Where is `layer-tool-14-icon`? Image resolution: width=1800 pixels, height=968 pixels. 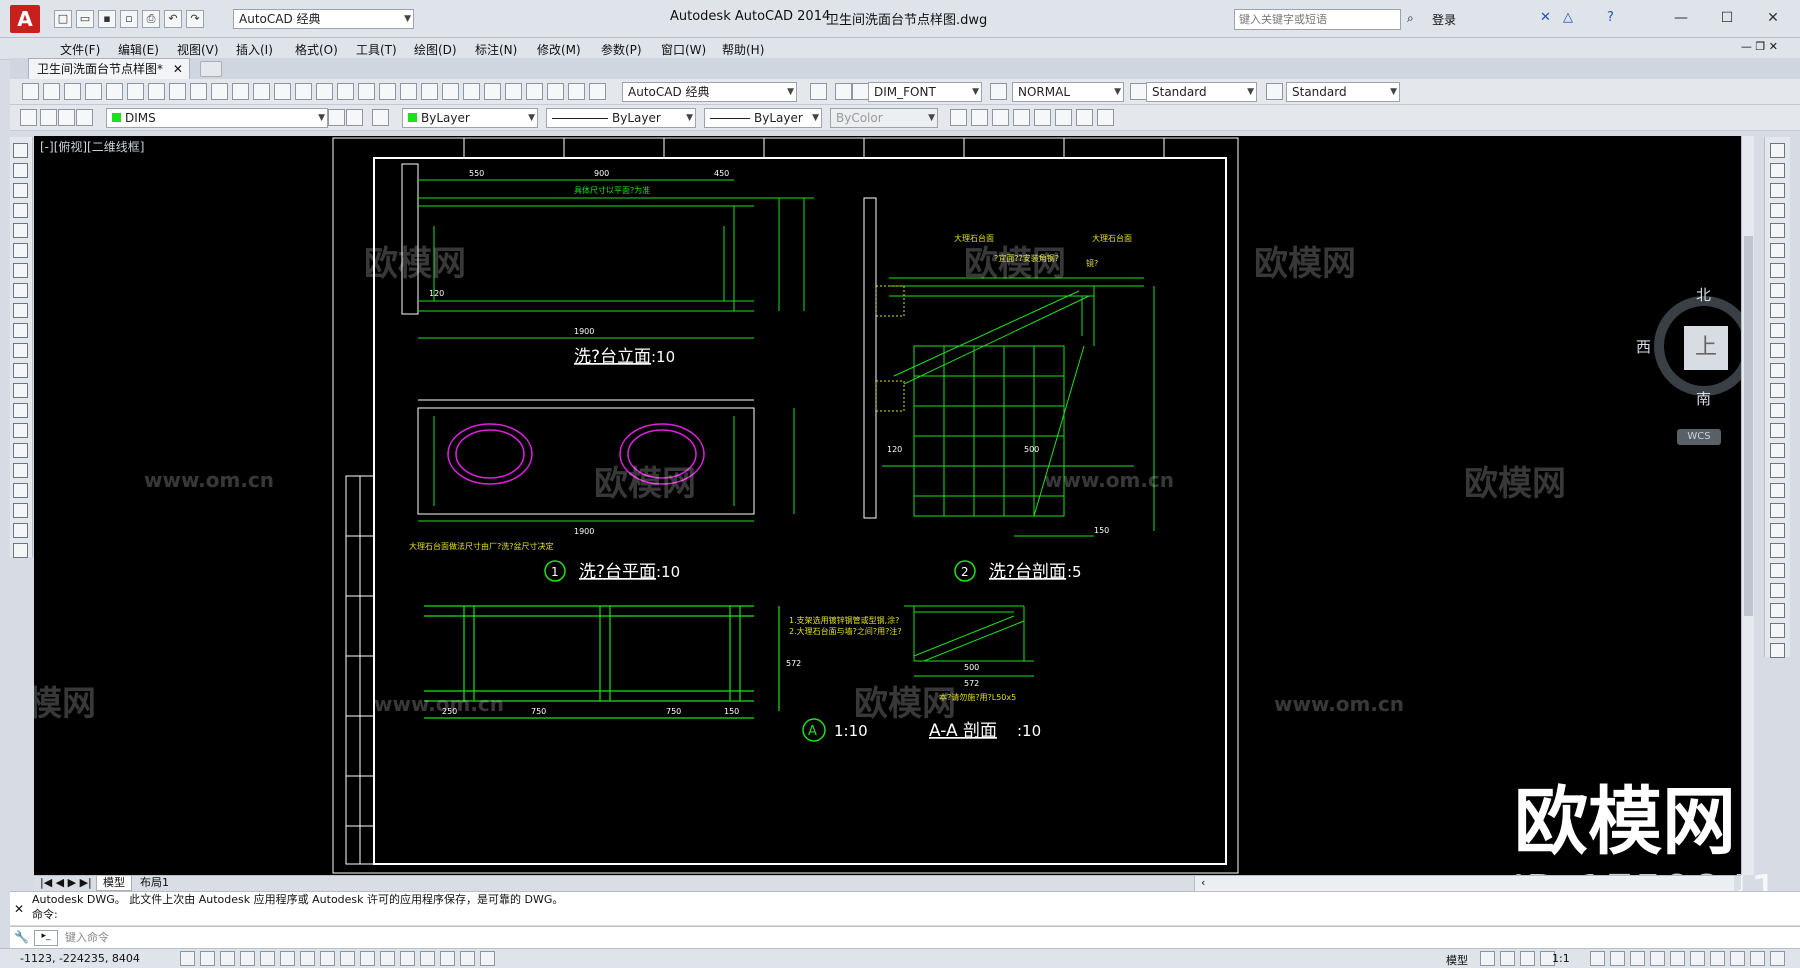 layer-tool-14-icon is located at coordinates (1063, 117).